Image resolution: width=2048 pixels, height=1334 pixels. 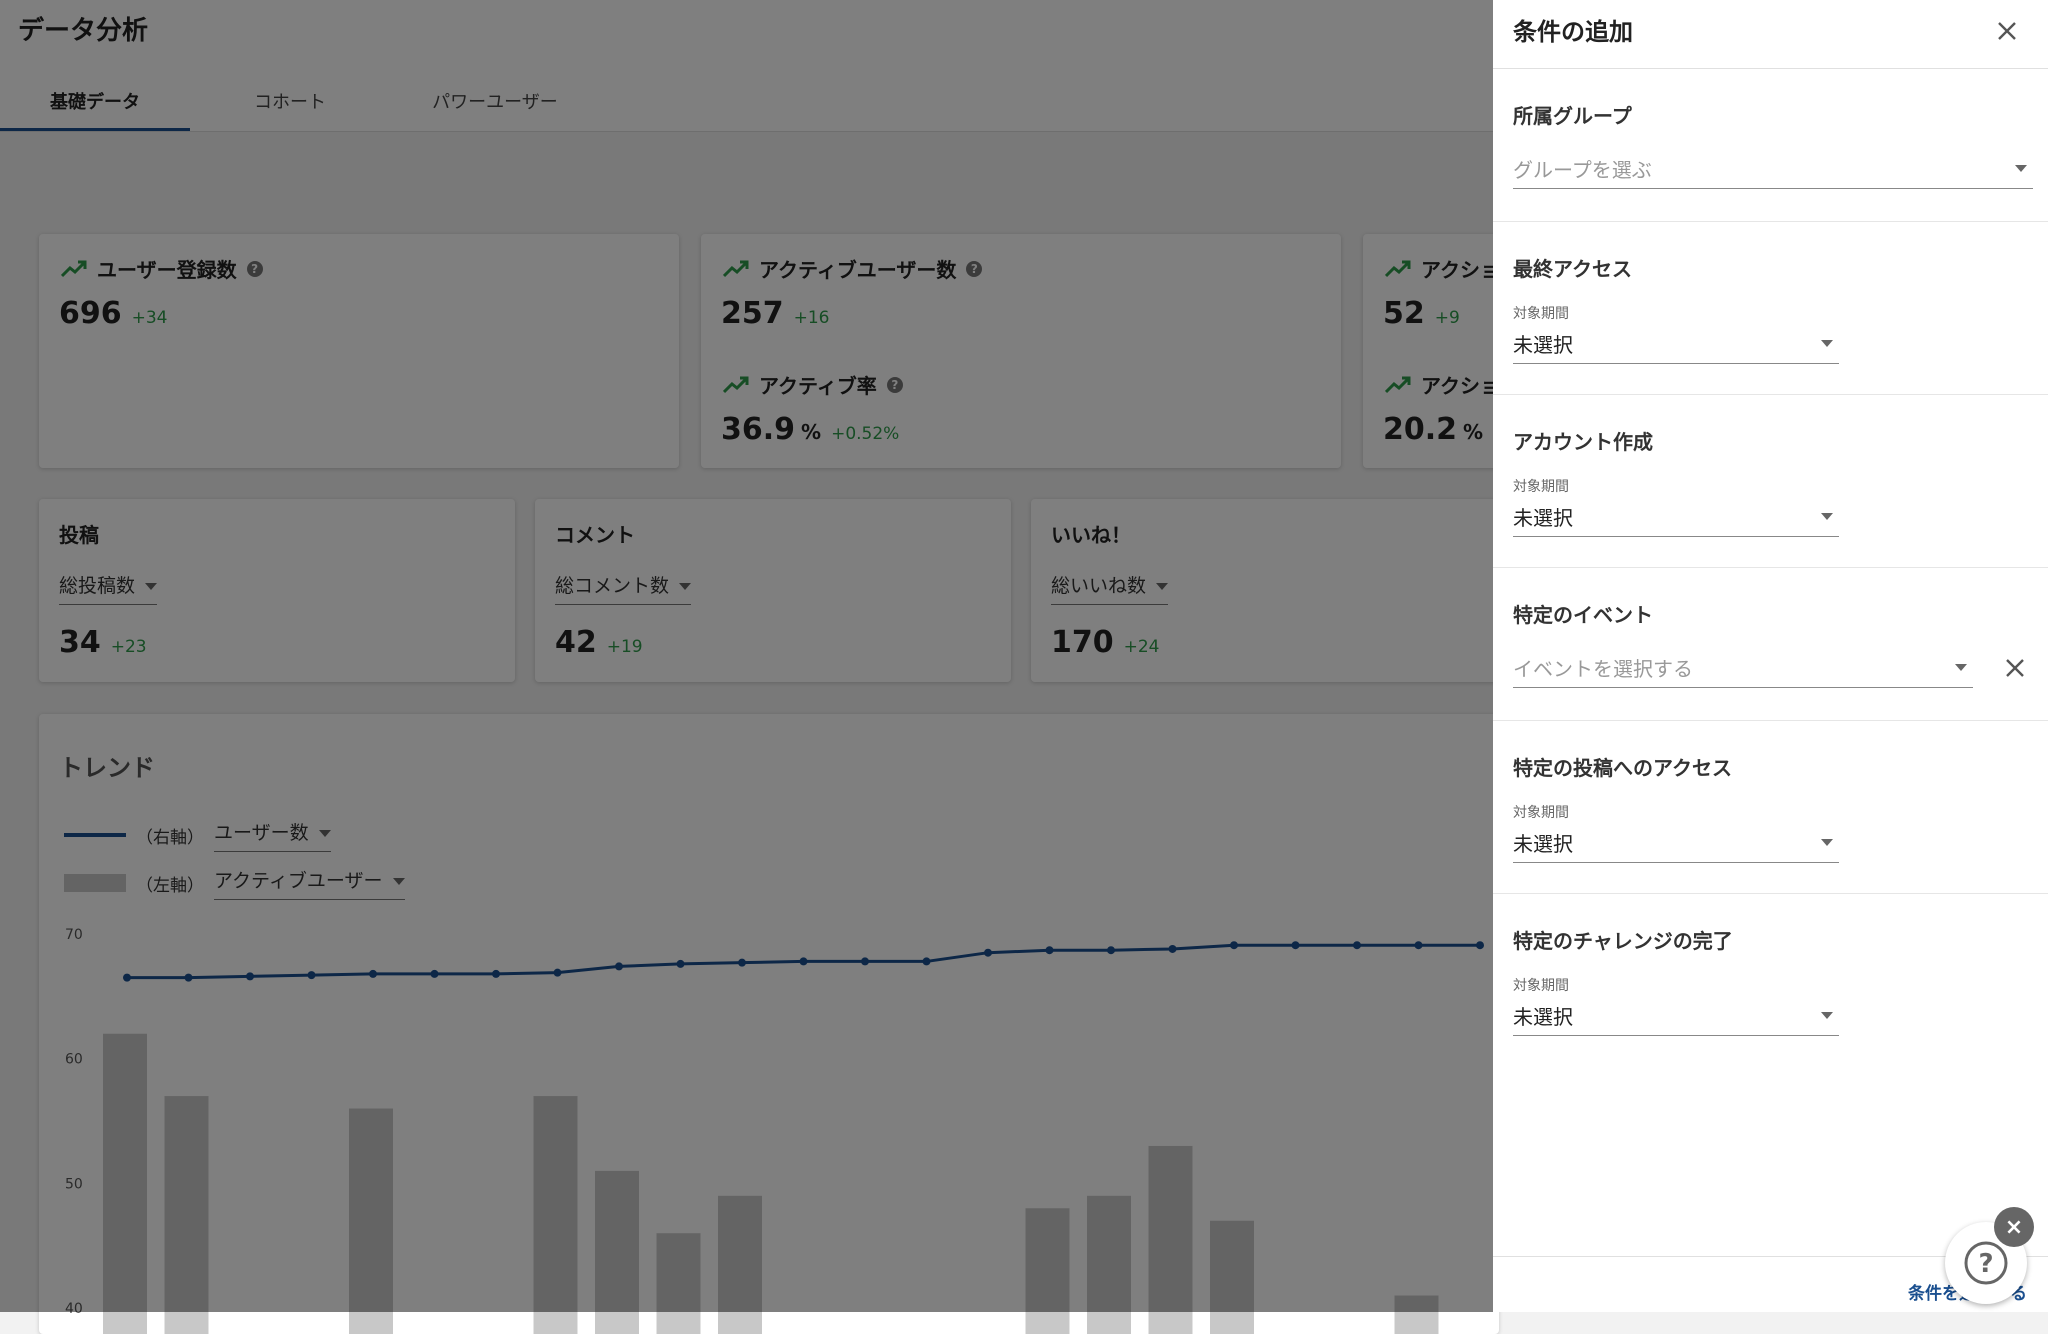 What do you see at coordinates (1770, 979) in the screenshot?
I see `section-challenge-complete: 特定のチャレンジの完了 対象期間 未選択` at bounding box center [1770, 979].